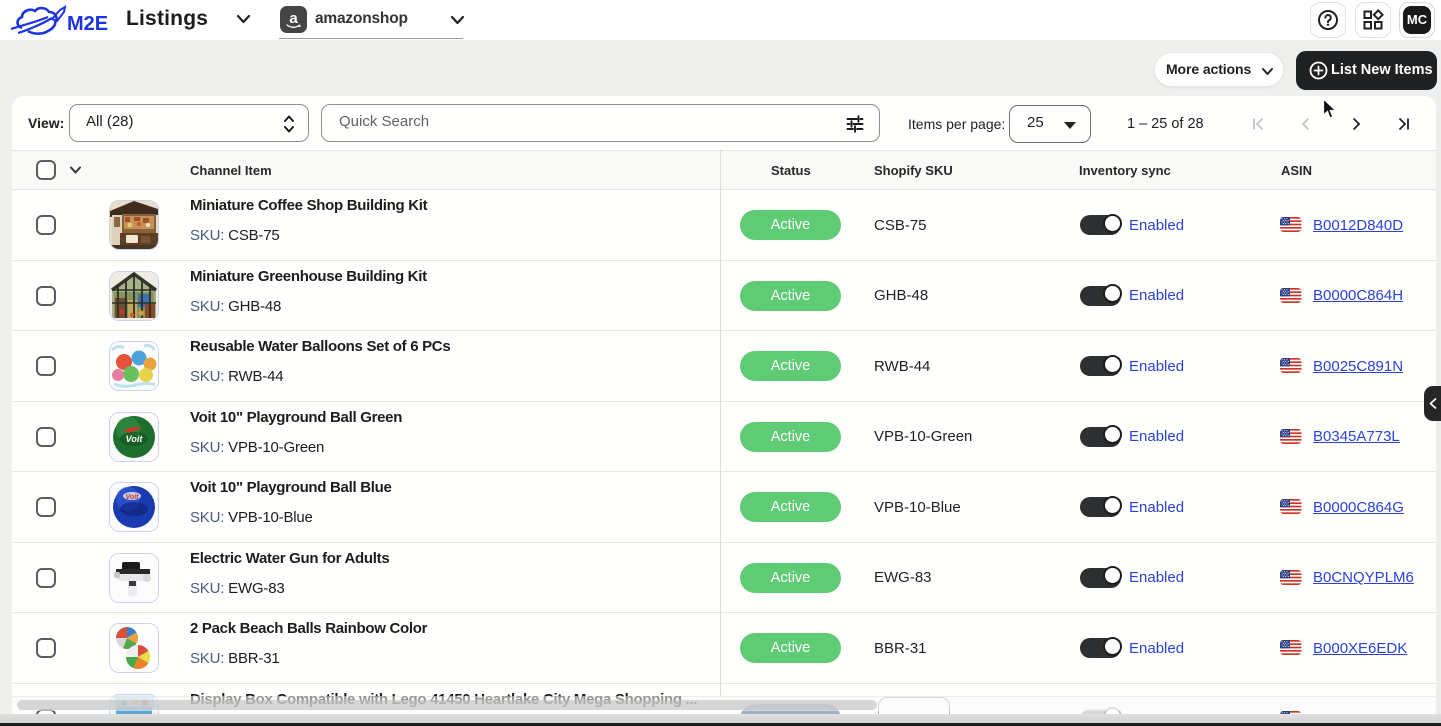  Describe the element at coordinates (293, 18) in the screenshot. I see `svg-text: a` at that location.